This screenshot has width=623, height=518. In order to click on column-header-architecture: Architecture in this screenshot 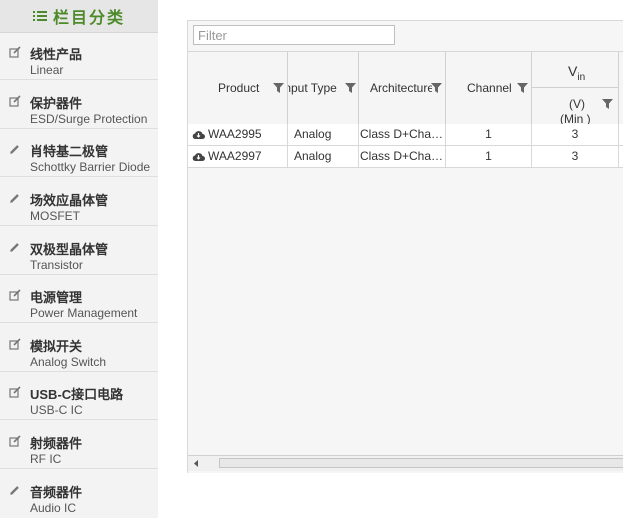, I will do `click(402, 88)`.